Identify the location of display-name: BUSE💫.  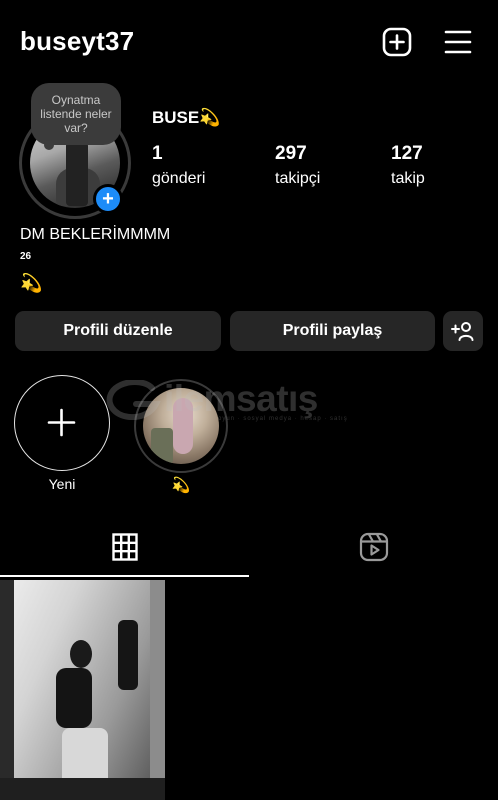
(186, 117).